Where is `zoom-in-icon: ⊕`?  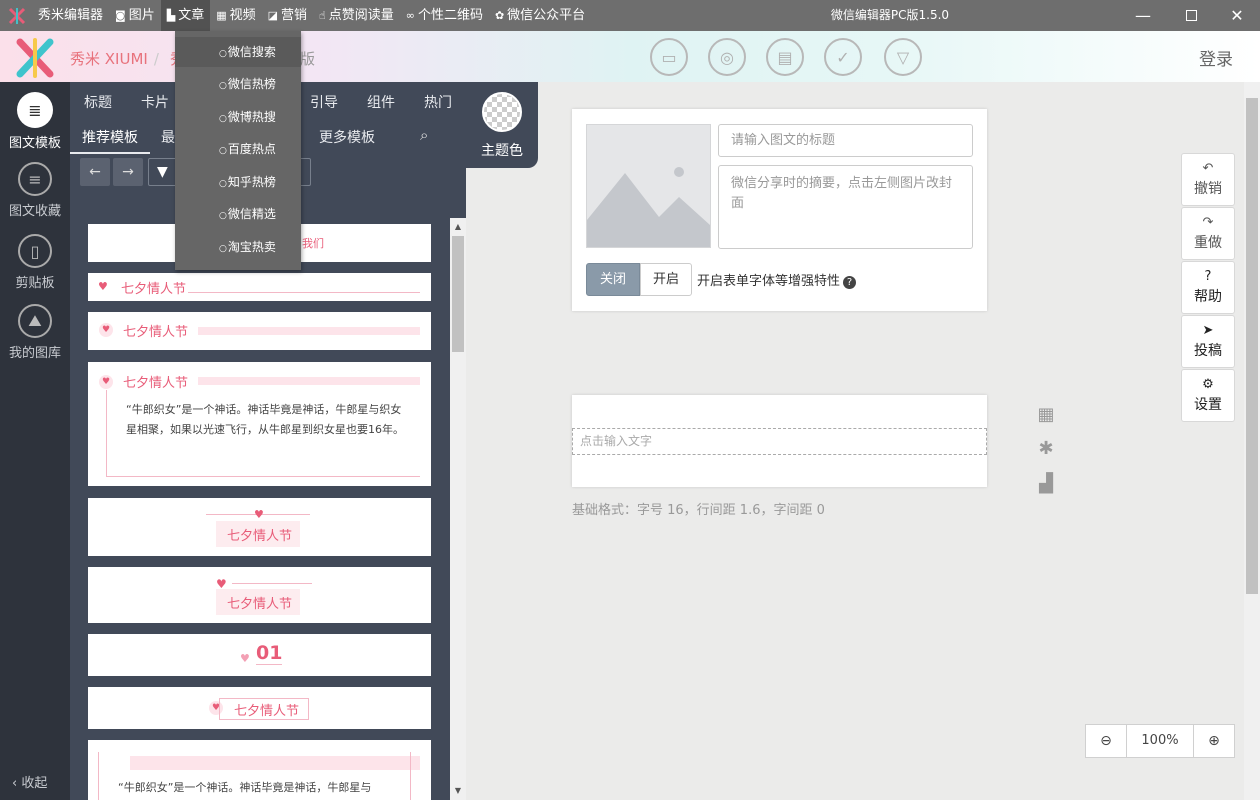 zoom-in-icon: ⊕ is located at coordinates (1214, 741).